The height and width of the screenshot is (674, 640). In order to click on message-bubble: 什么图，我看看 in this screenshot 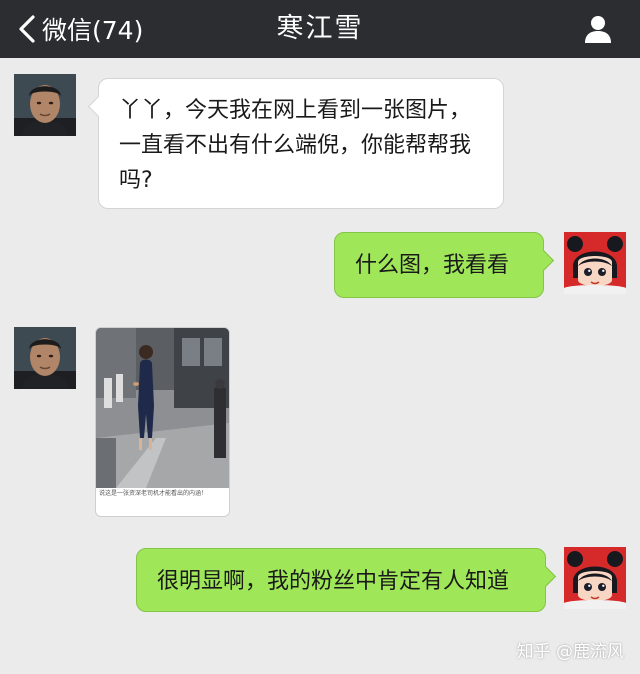, I will do `click(444, 265)`.